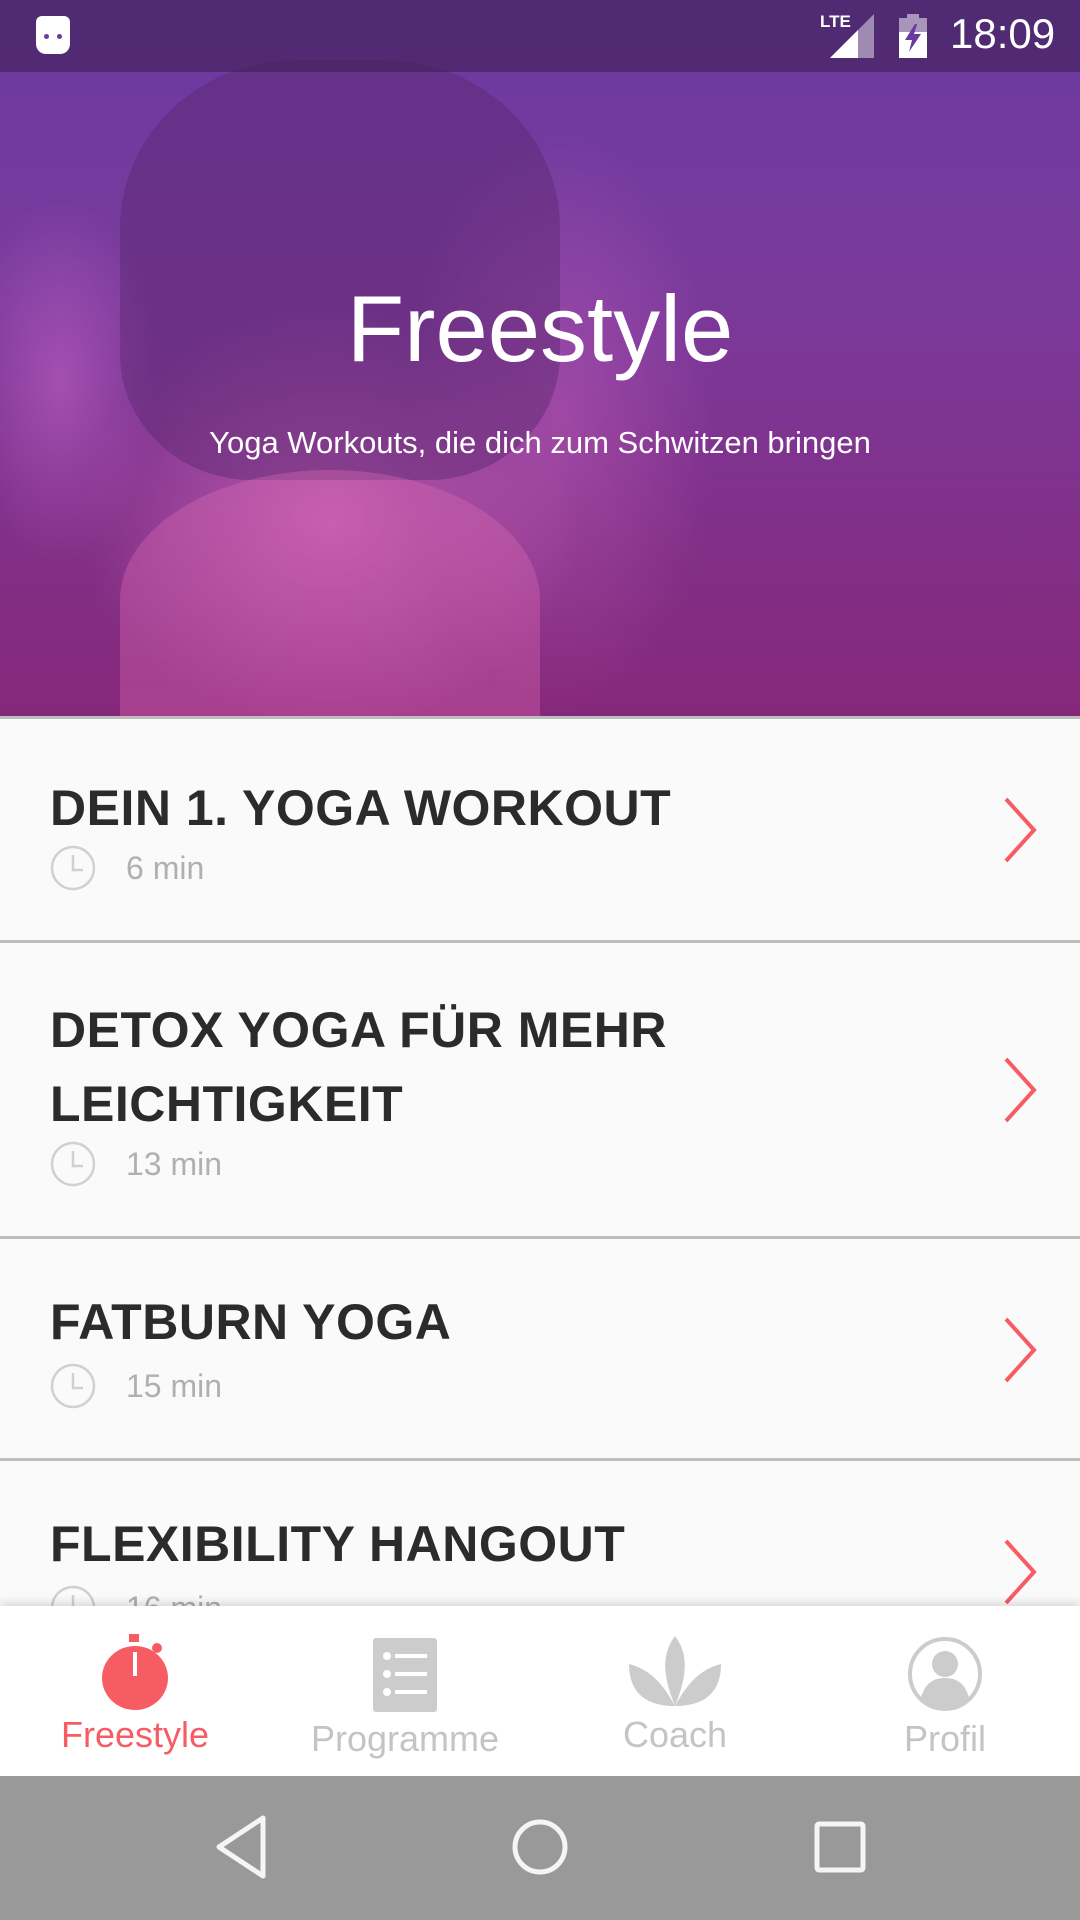  Describe the element at coordinates (136, 1164) in the screenshot. I see `workout-duration: 13 min` at that location.